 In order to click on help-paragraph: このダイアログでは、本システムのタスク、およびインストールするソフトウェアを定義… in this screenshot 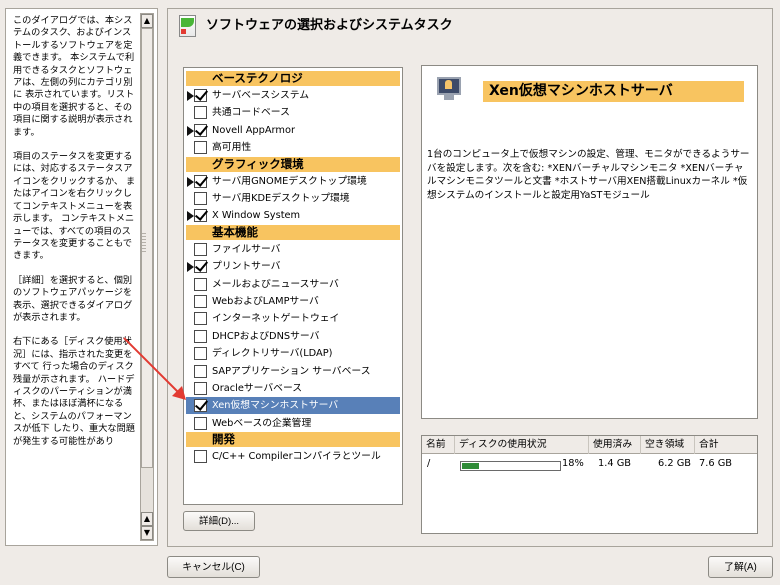, I will do `click(74, 76)`.